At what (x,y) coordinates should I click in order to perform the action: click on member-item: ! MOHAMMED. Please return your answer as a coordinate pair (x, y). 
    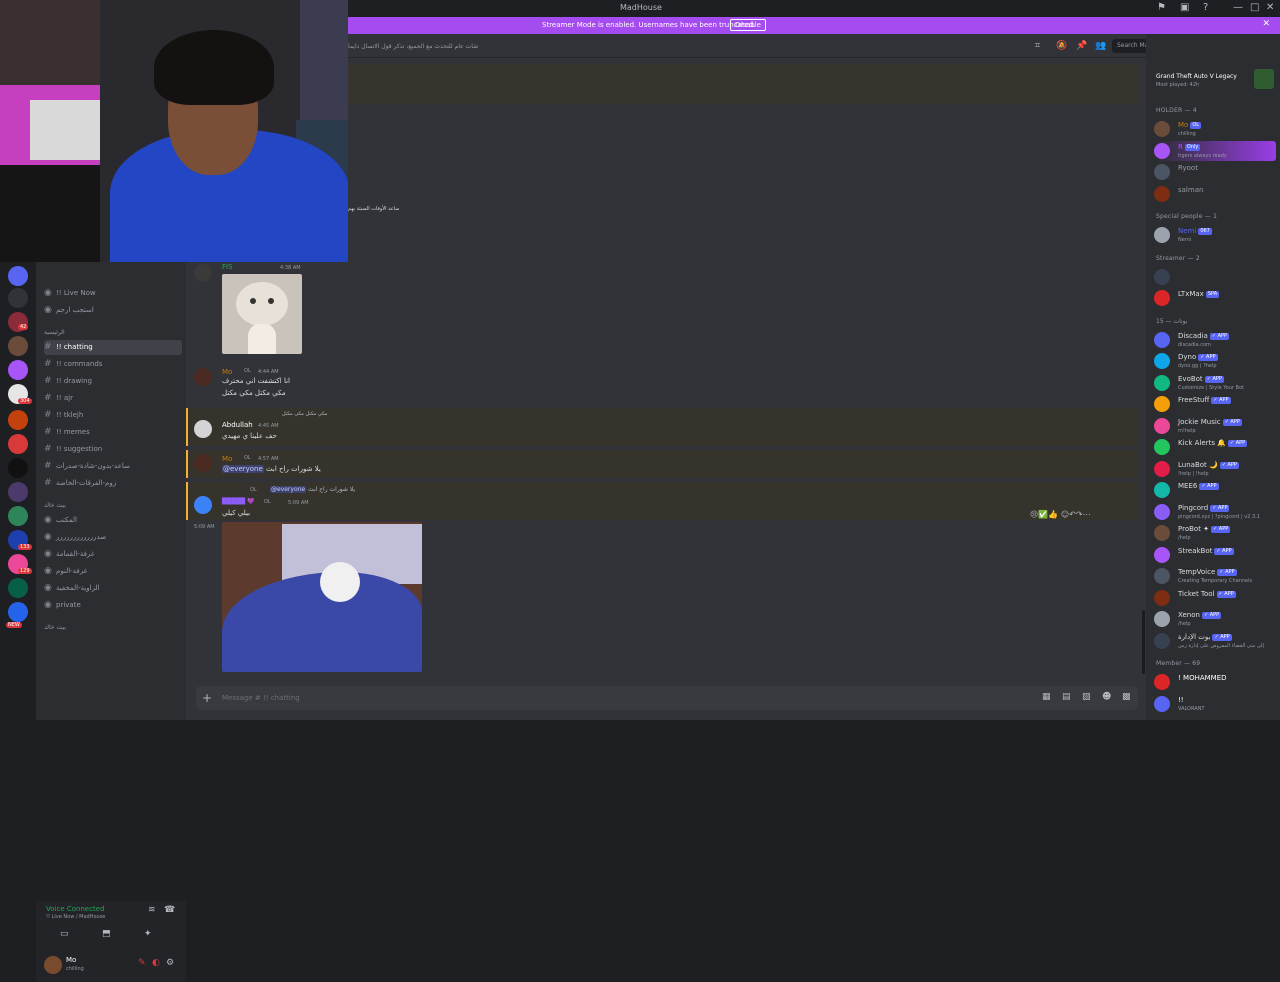
    Looking at the image, I should click on (1215, 682).